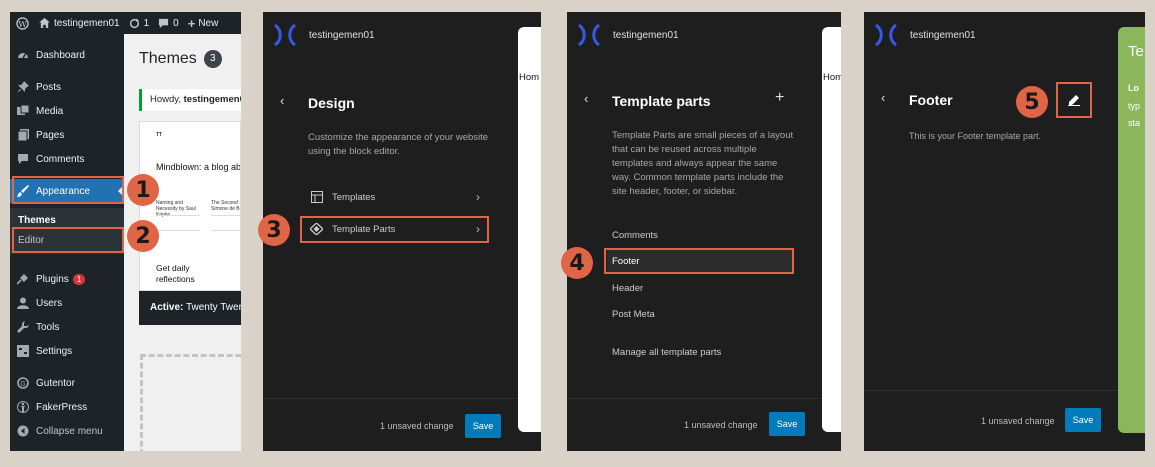 This screenshot has width=1155, height=467. Describe the element at coordinates (67, 111) in the screenshot. I see `menu-item-media: Media` at that location.